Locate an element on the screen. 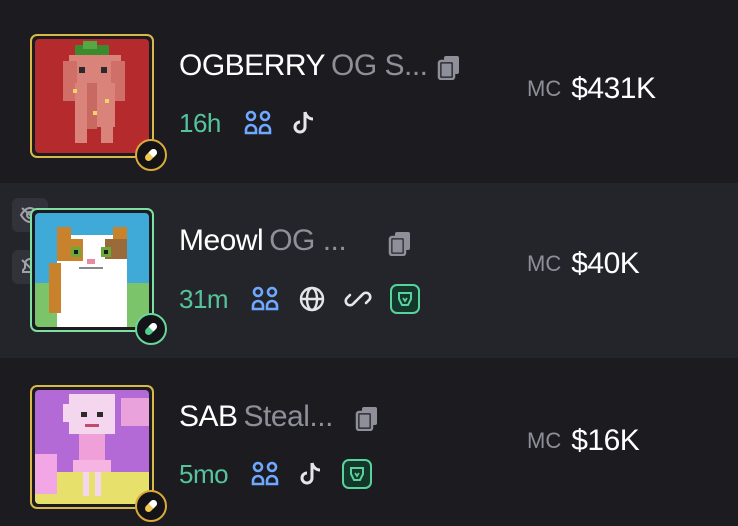 This screenshot has width=738, height=526. token-symbol: SAB is located at coordinates (208, 416).